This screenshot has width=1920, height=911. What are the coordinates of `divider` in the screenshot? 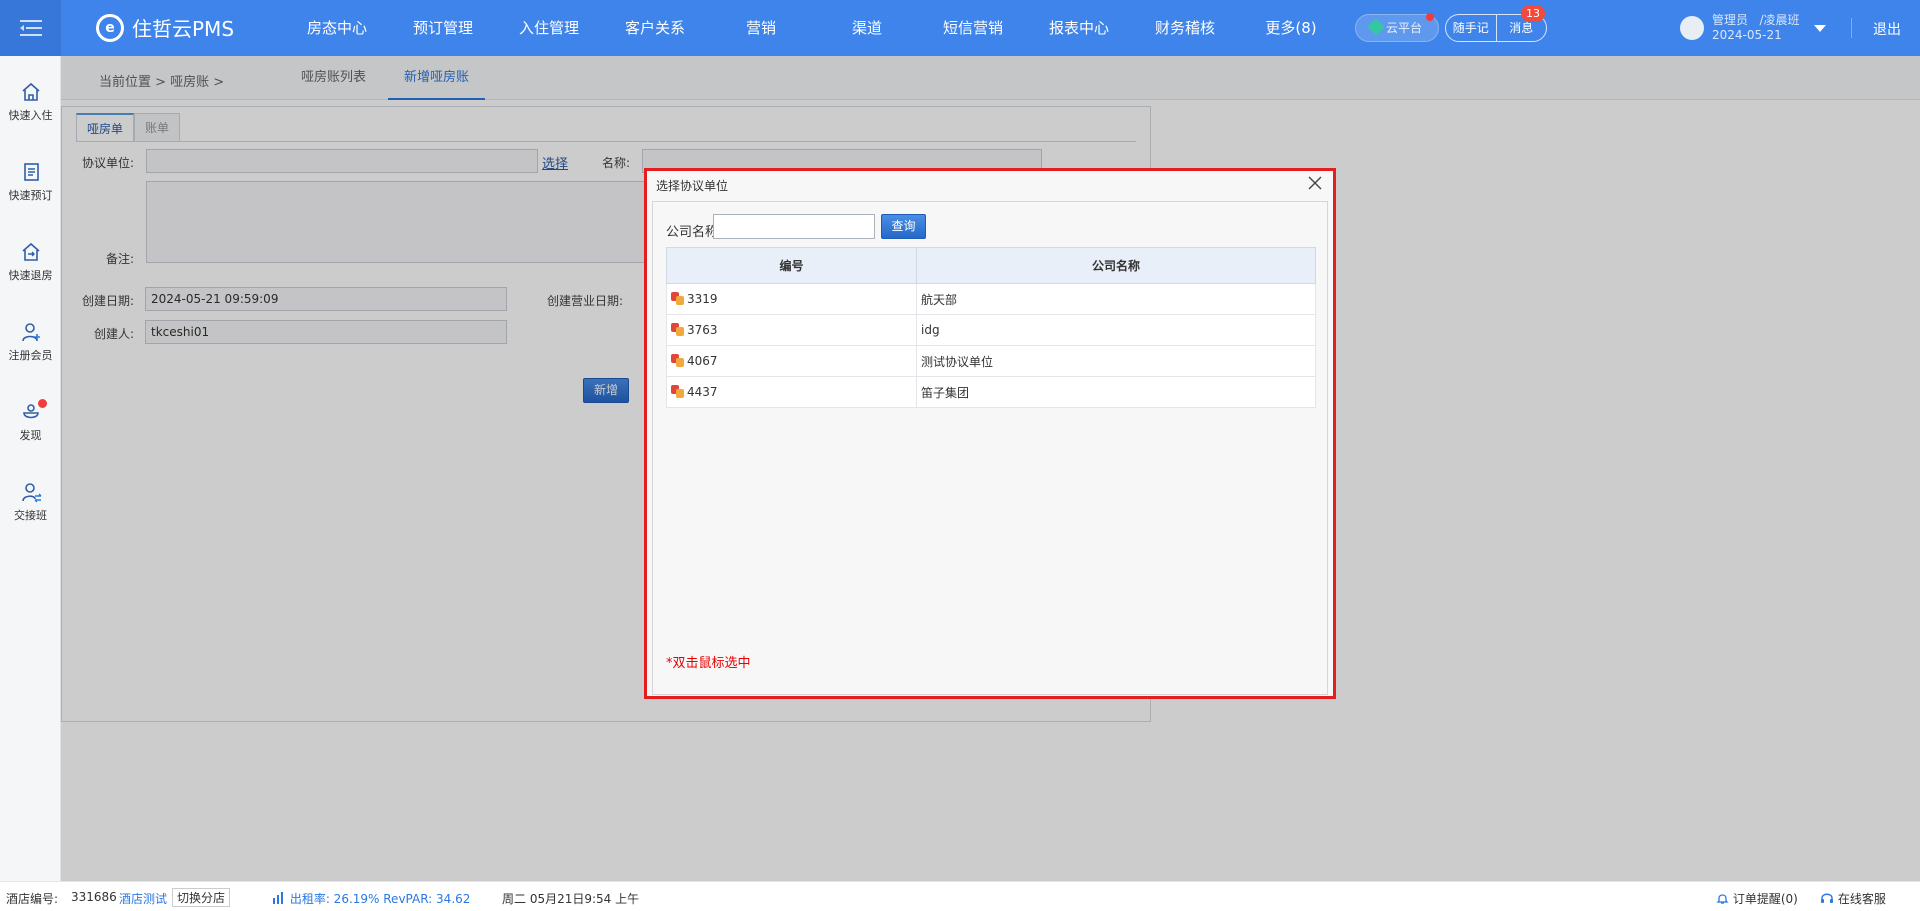 It's located at (1851, 28).